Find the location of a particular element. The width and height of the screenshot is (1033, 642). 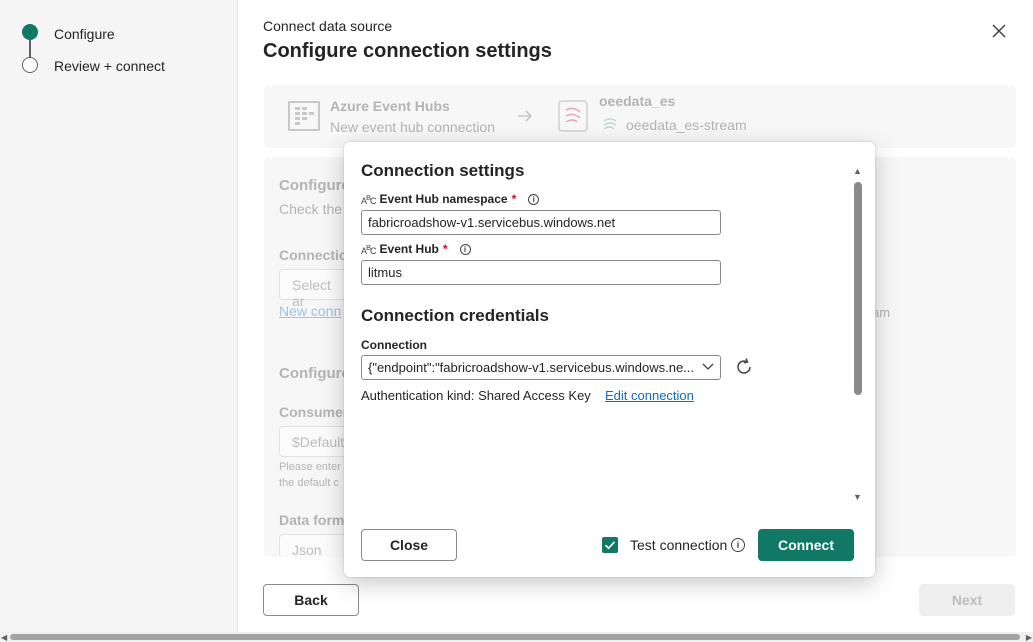

back-button: Back is located at coordinates (311, 600).